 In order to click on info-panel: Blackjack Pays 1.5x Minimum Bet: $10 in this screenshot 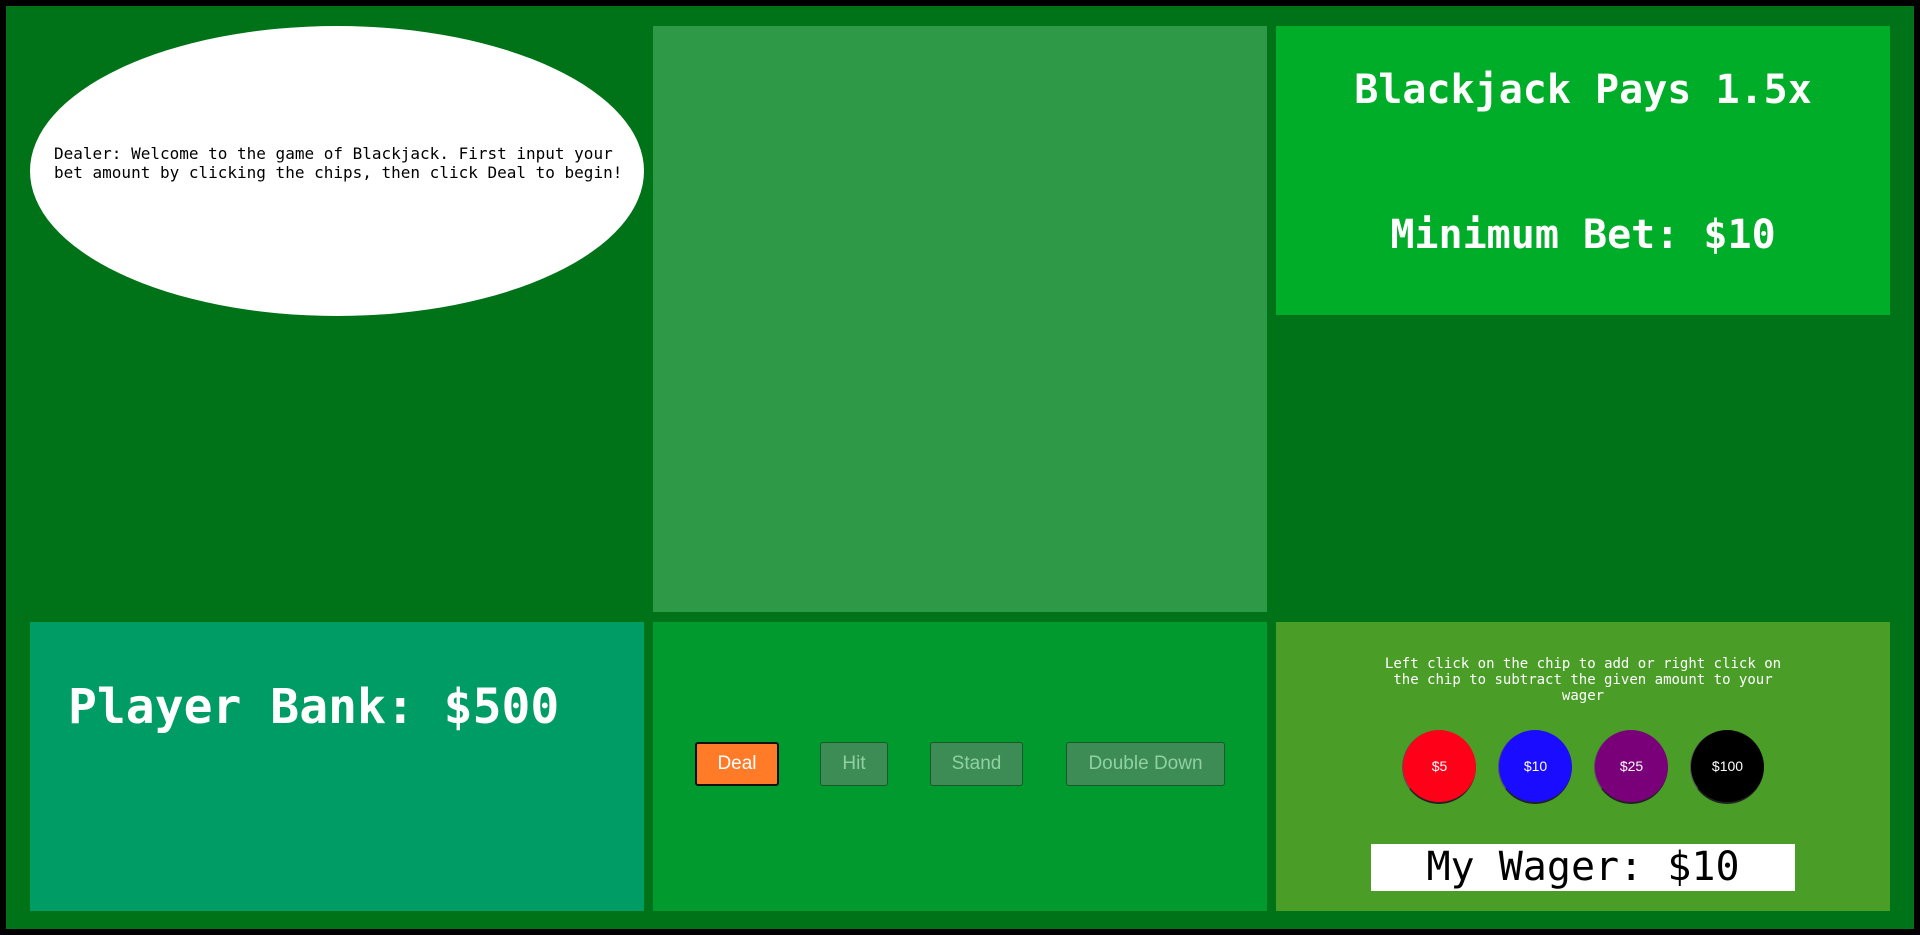, I will do `click(1583, 170)`.